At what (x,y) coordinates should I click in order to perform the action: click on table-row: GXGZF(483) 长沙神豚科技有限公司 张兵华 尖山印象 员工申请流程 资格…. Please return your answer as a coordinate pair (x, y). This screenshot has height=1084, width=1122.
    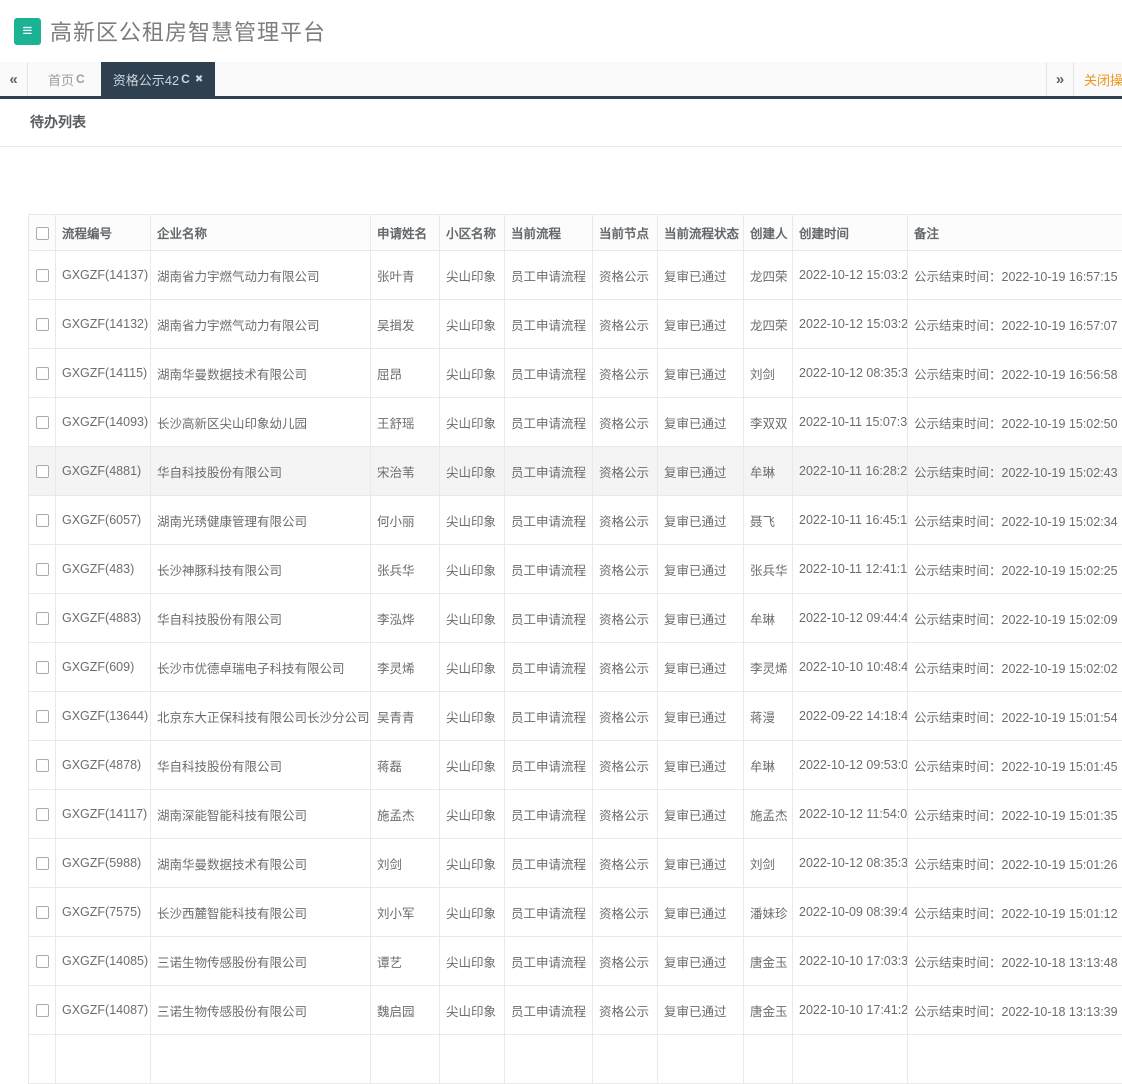
    Looking at the image, I should click on (575, 569).